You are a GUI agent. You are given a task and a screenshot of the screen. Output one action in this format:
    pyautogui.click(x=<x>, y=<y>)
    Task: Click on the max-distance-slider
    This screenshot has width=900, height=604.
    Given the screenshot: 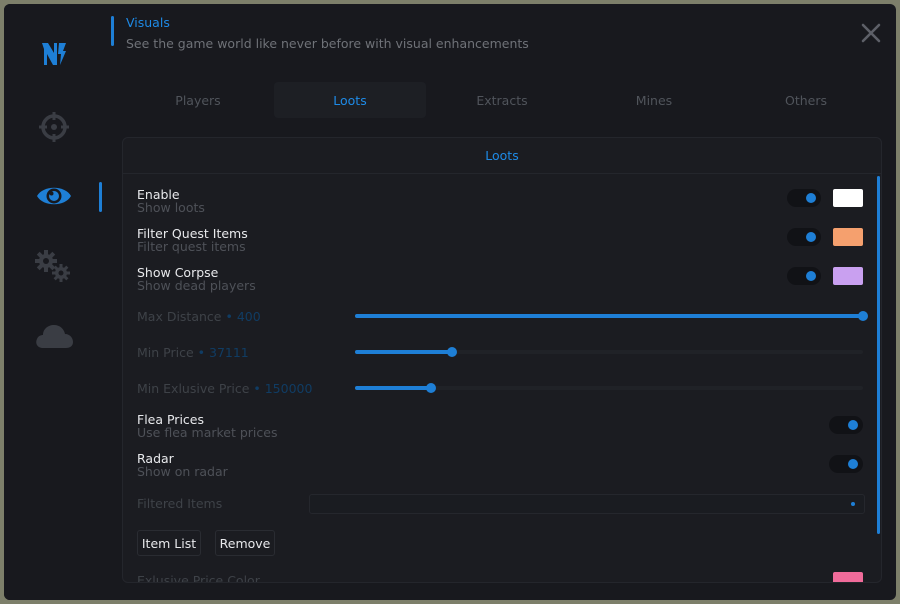 What is the action you would take?
    pyautogui.click(x=611, y=316)
    